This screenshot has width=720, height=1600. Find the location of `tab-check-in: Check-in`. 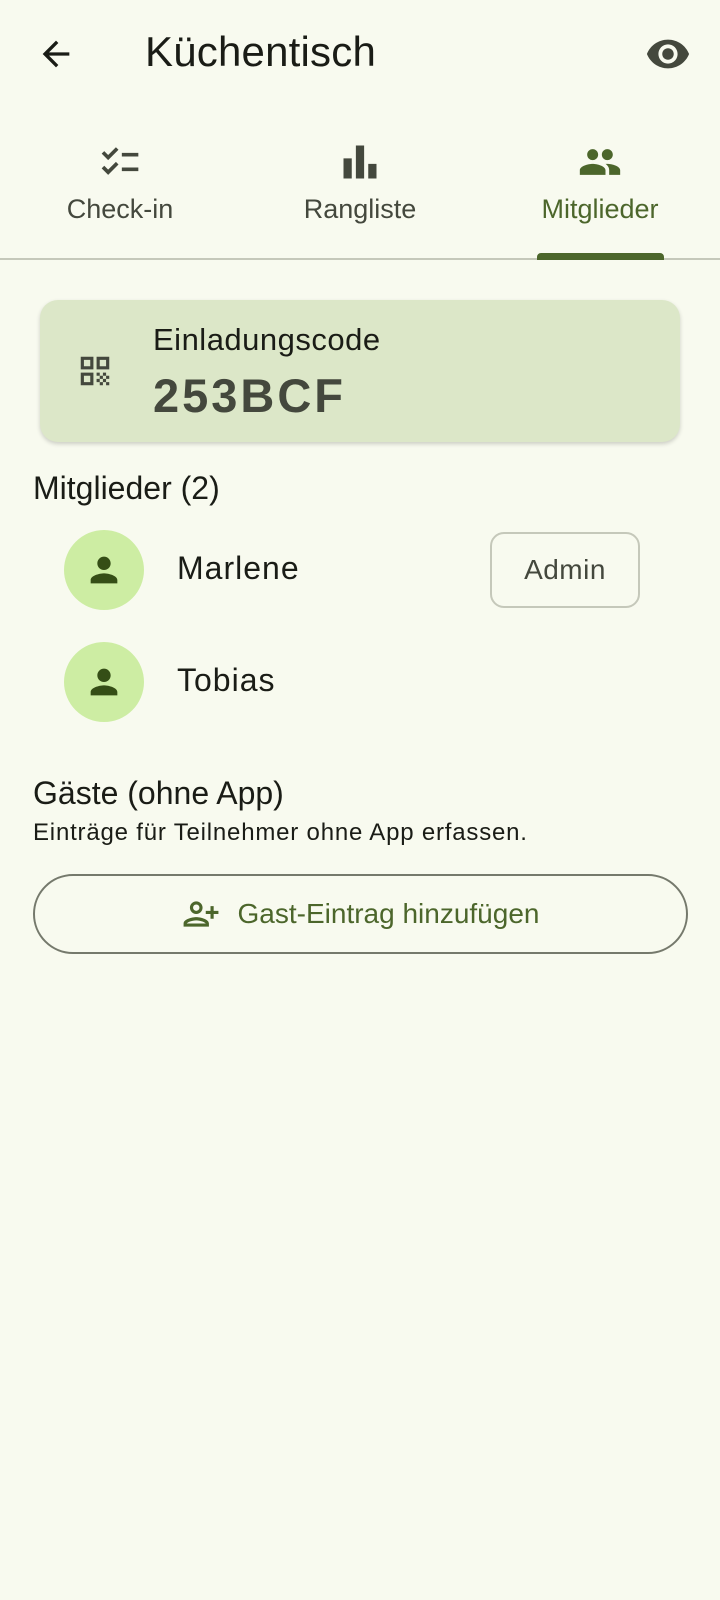

tab-check-in: Check-in is located at coordinates (120, 189).